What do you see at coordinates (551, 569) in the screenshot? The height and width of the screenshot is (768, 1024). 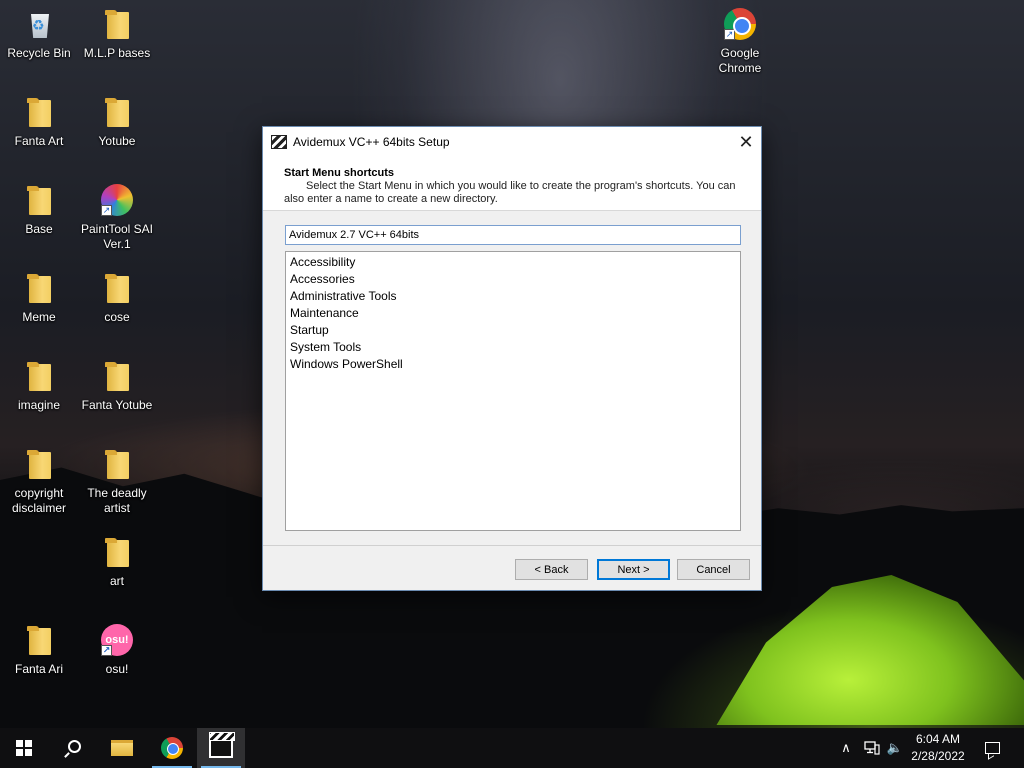 I see `back-button: < Back` at bounding box center [551, 569].